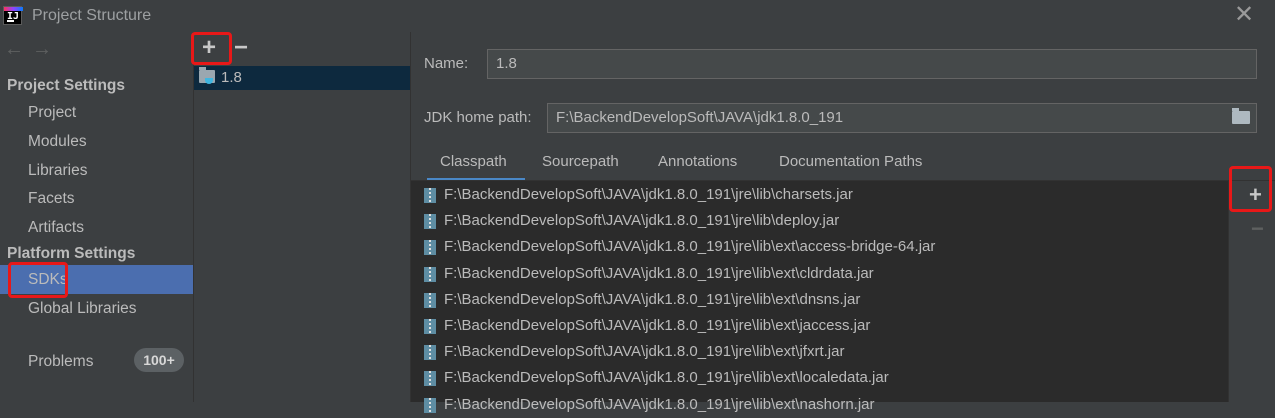 The image size is (1275, 418). Describe the element at coordinates (697, 161) in the screenshot. I see `tab-annotations: Annotations` at that location.